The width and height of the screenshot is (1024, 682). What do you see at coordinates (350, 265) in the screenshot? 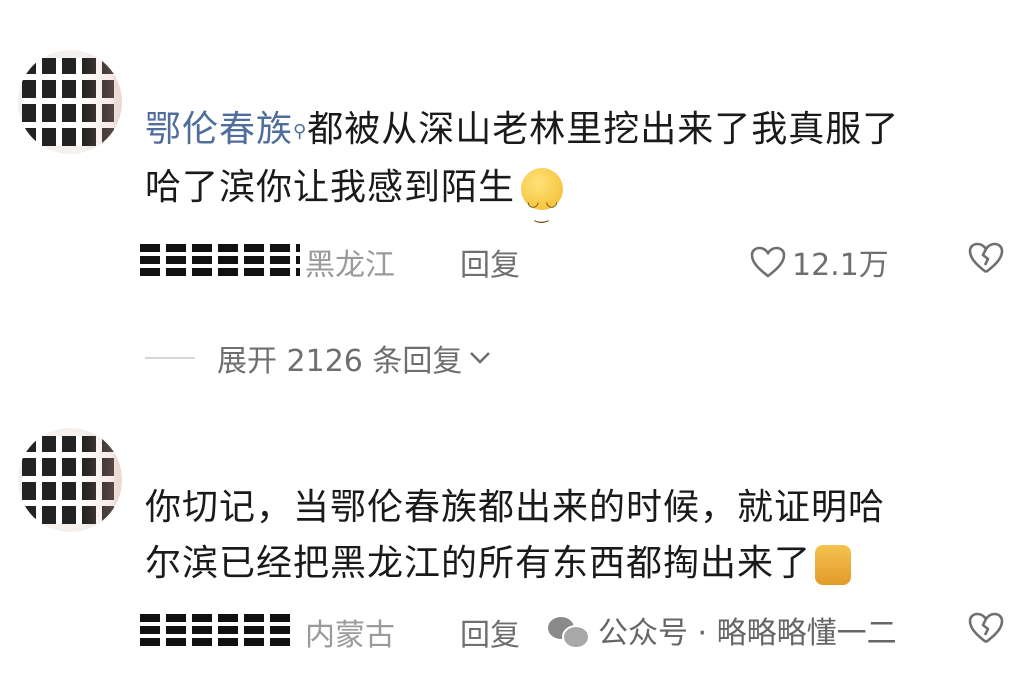
I see `location: 黑龙江` at bounding box center [350, 265].